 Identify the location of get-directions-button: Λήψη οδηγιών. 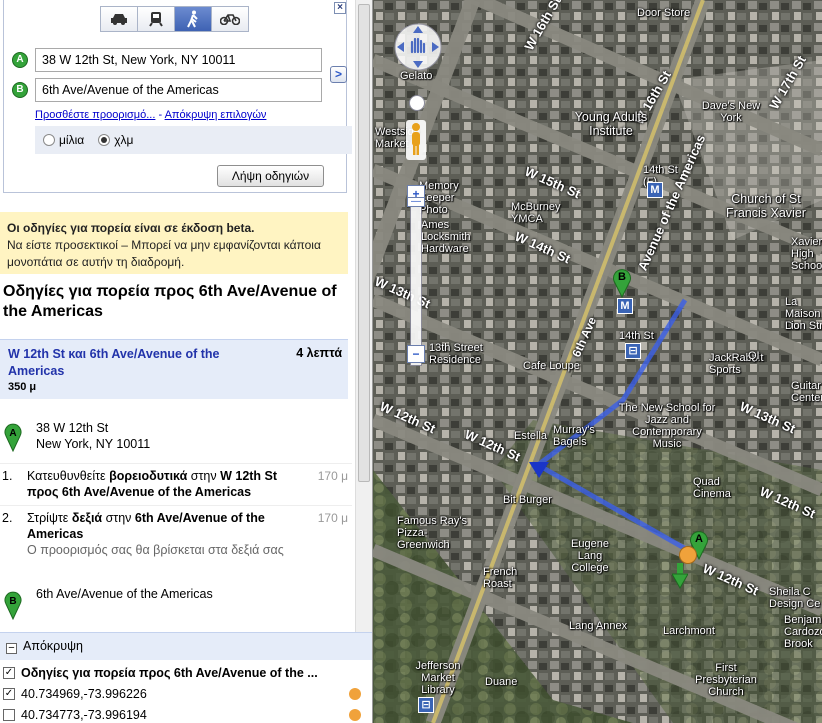
(270, 176).